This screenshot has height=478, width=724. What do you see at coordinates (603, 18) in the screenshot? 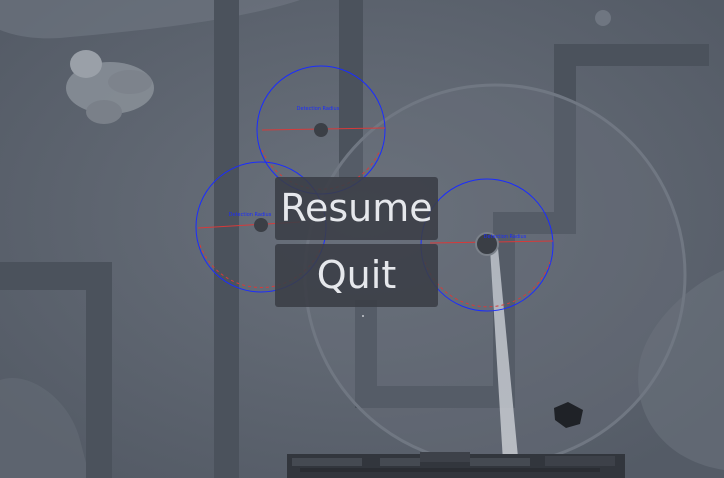
I see `ground-spot` at bounding box center [603, 18].